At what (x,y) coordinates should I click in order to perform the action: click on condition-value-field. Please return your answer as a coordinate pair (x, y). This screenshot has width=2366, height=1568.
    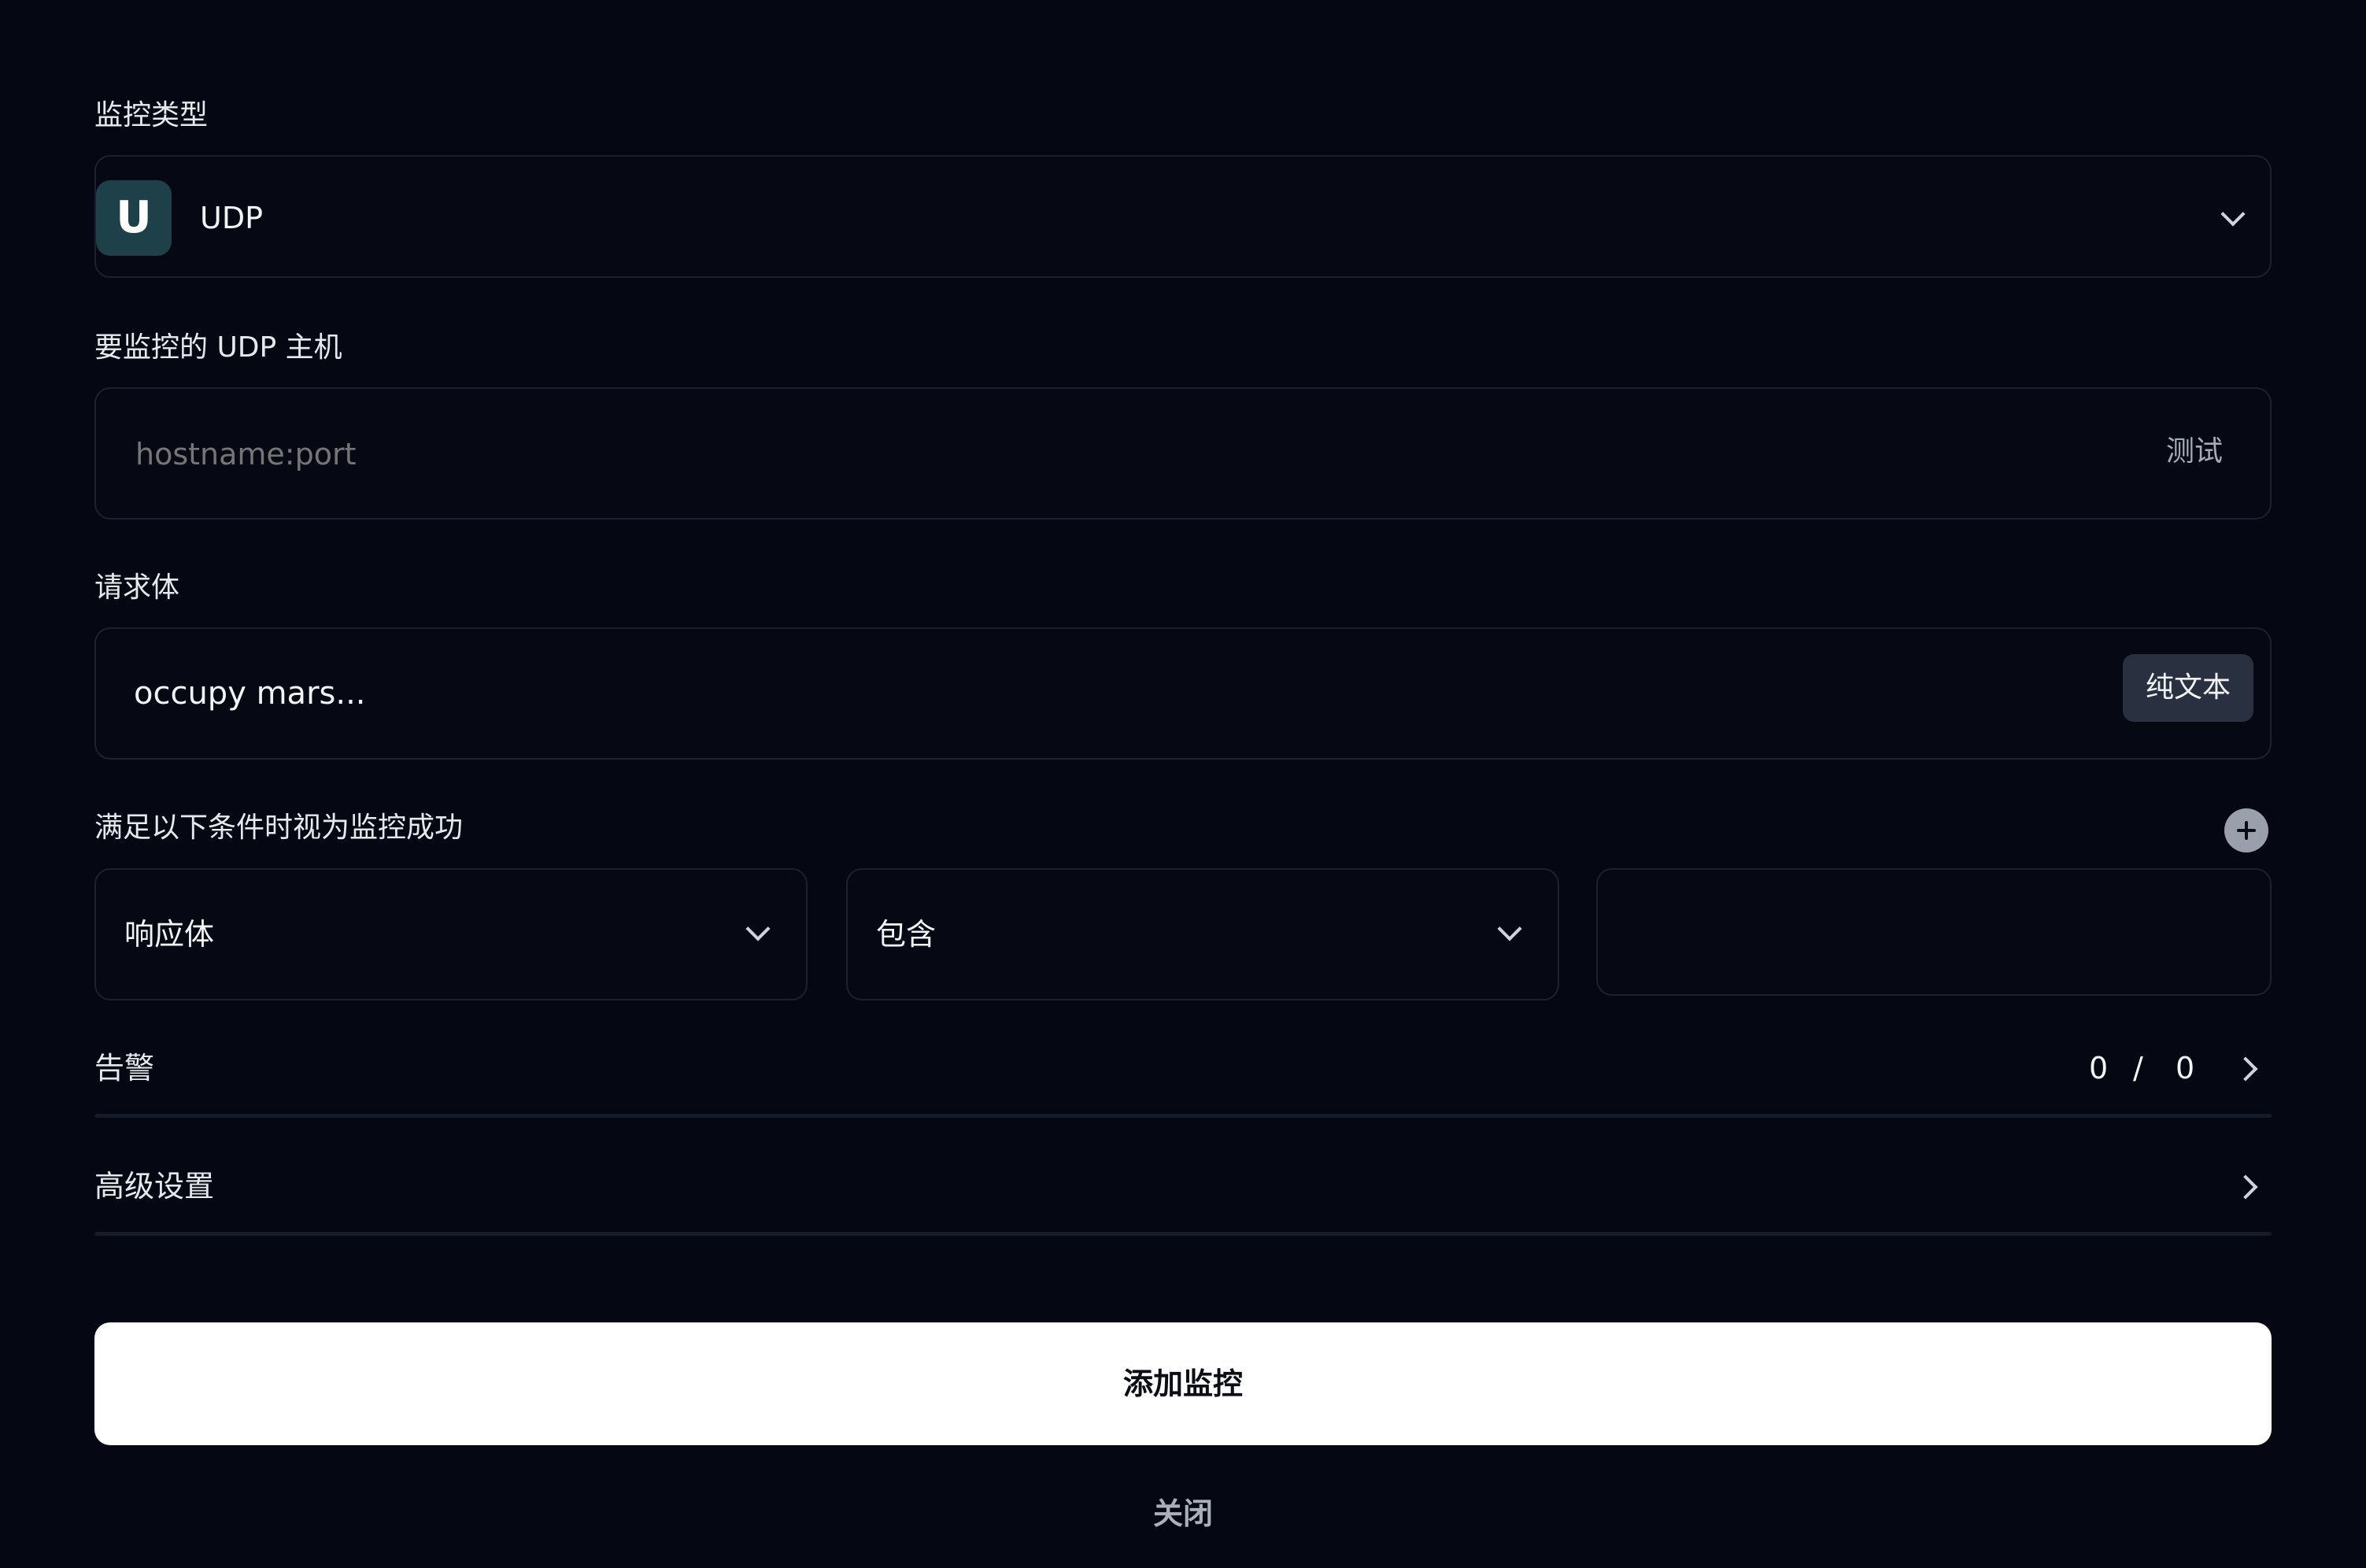
    Looking at the image, I should click on (1934, 932).